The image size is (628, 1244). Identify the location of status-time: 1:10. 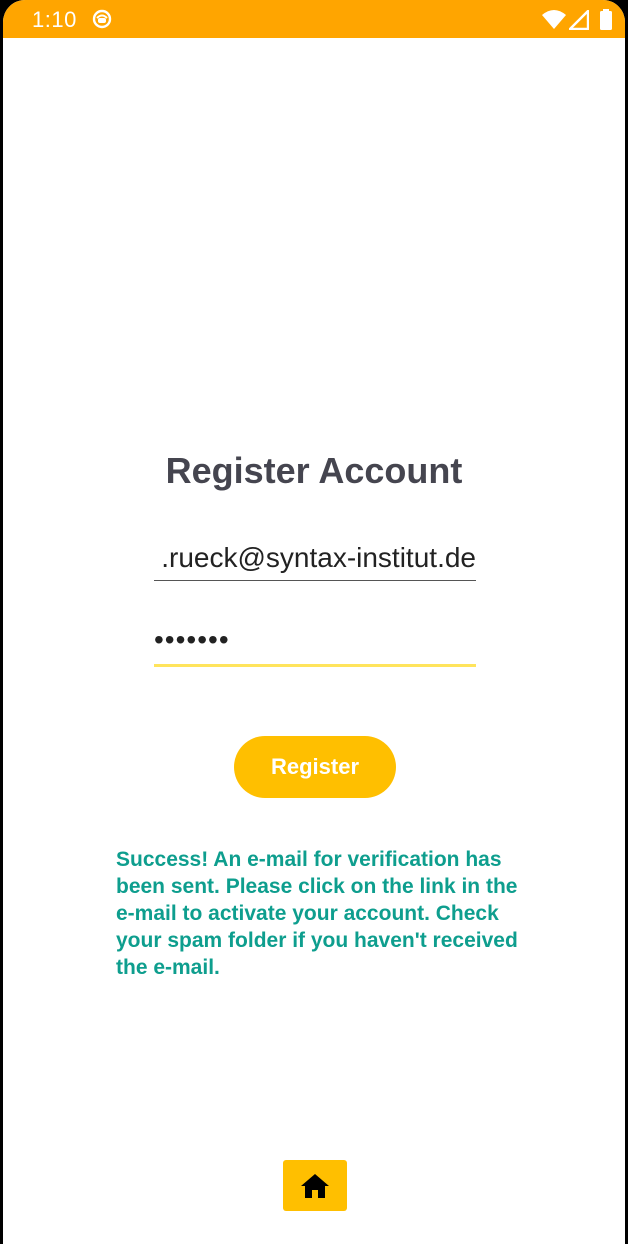
(54, 19).